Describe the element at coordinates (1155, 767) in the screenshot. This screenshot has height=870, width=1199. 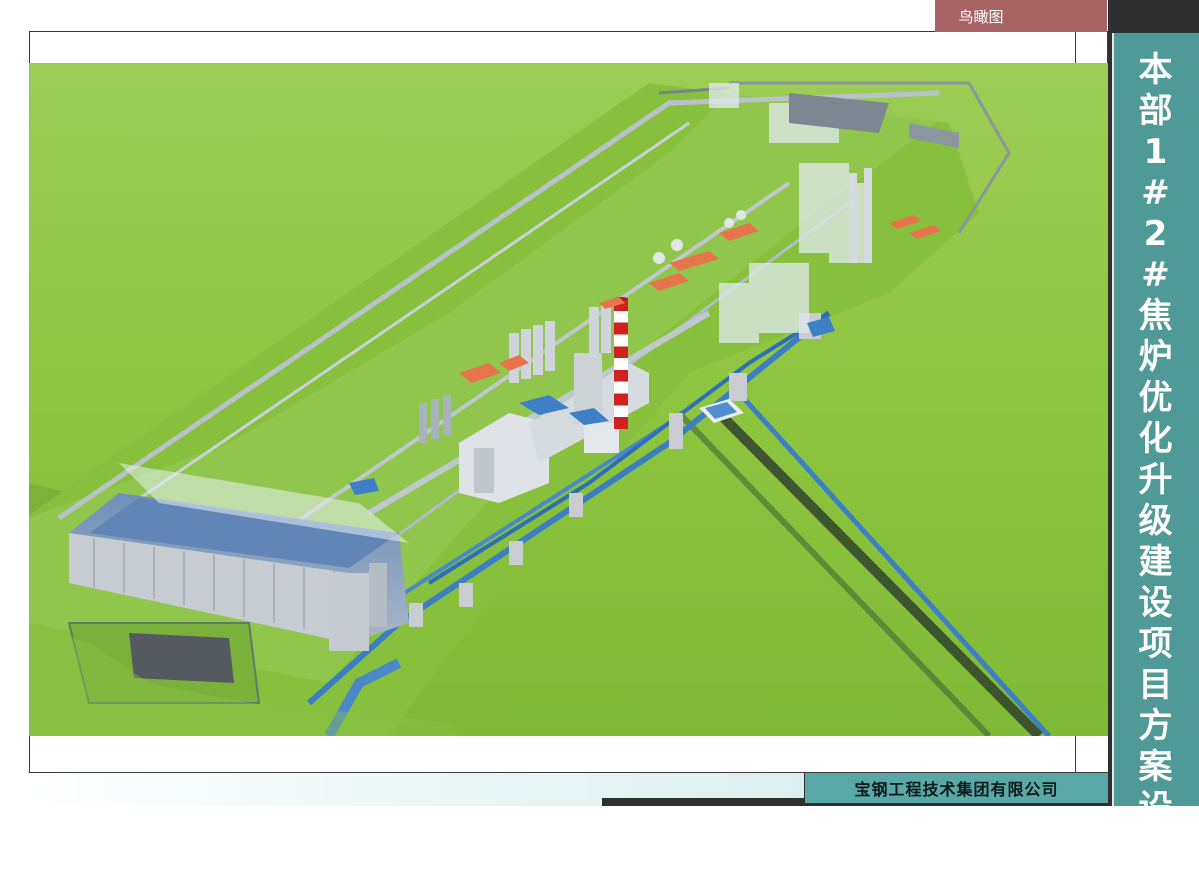
I see `title-char: 案` at that location.